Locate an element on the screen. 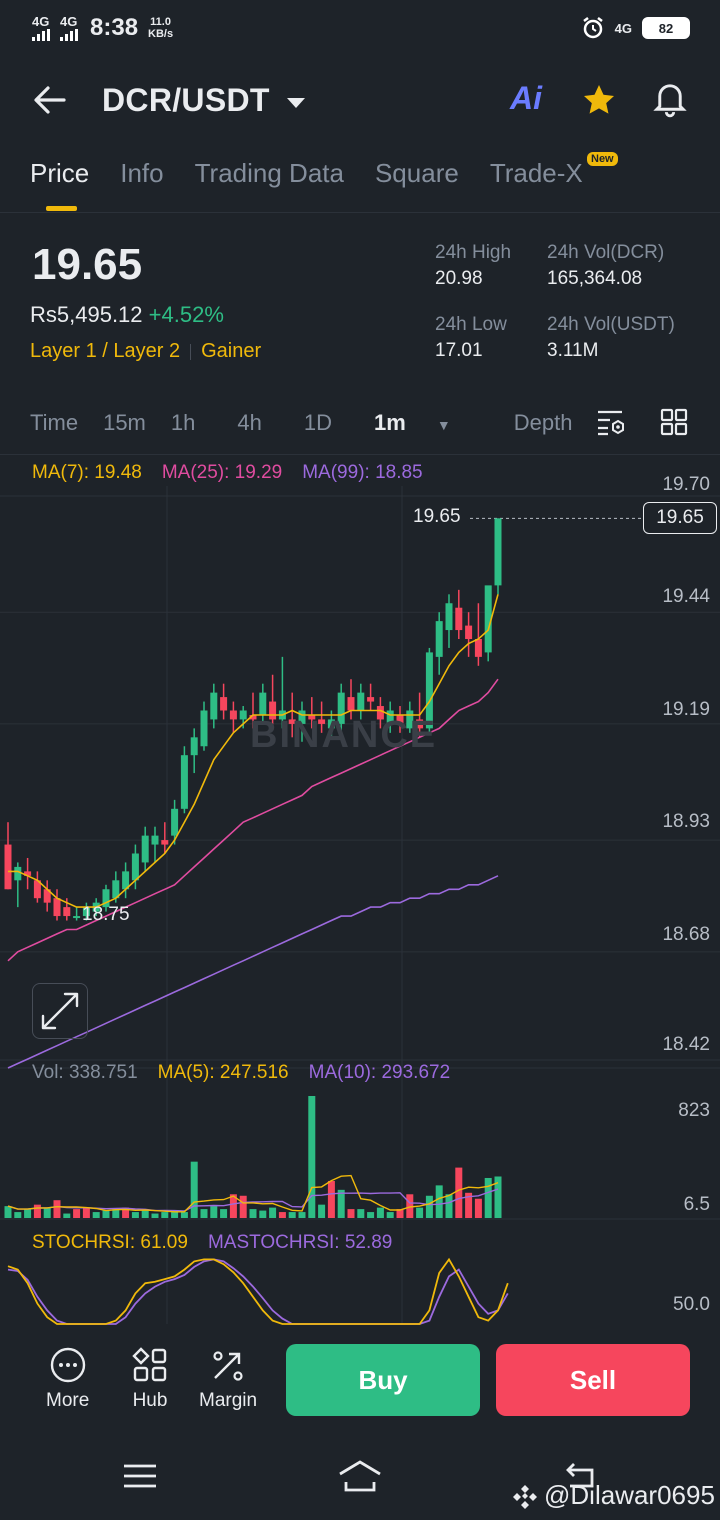 The width and height of the screenshot is (720, 1520). signal-bars-icon is located at coordinates (41, 35).